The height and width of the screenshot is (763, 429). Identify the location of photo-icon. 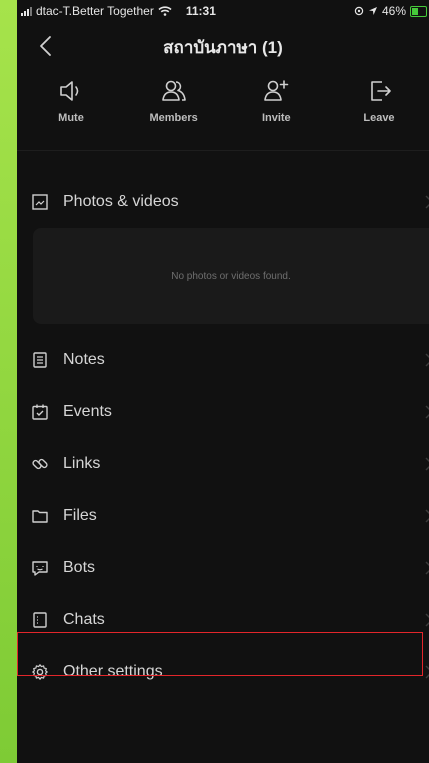
(40, 202).